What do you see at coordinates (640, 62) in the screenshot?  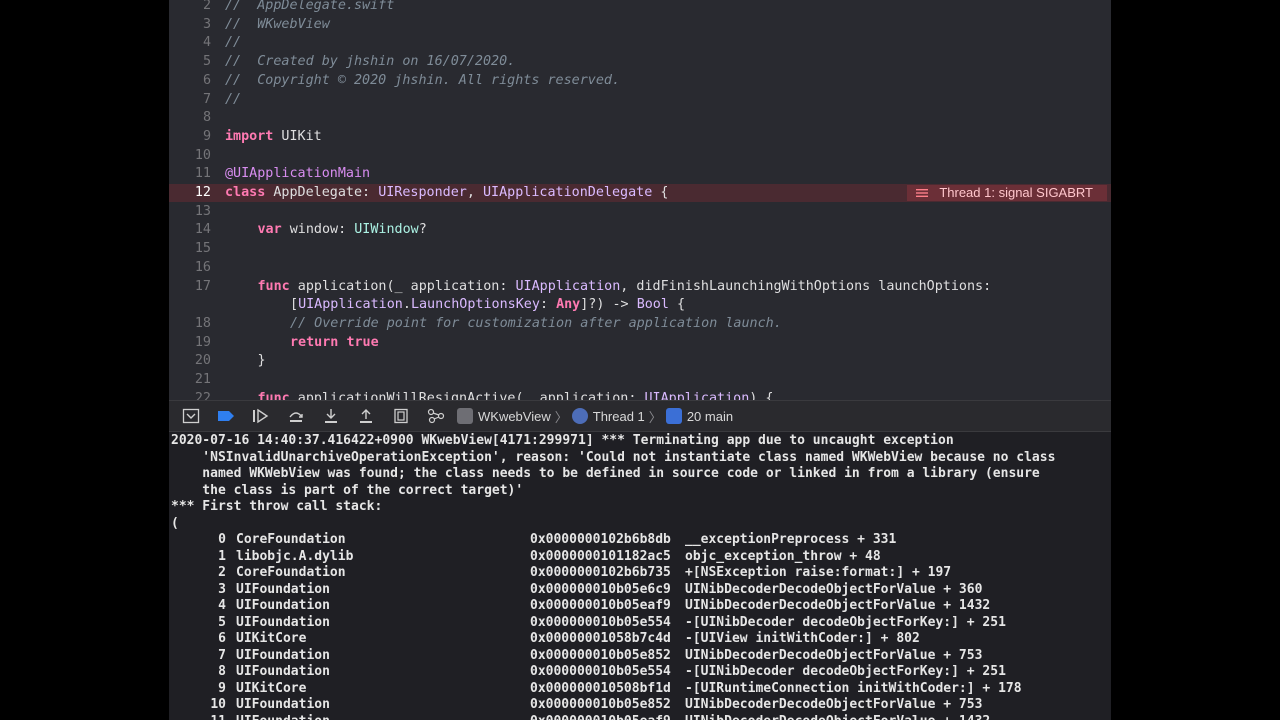 I see `code-line: 5 // Created by jhshin on 16/07/2020.` at bounding box center [640, 62].